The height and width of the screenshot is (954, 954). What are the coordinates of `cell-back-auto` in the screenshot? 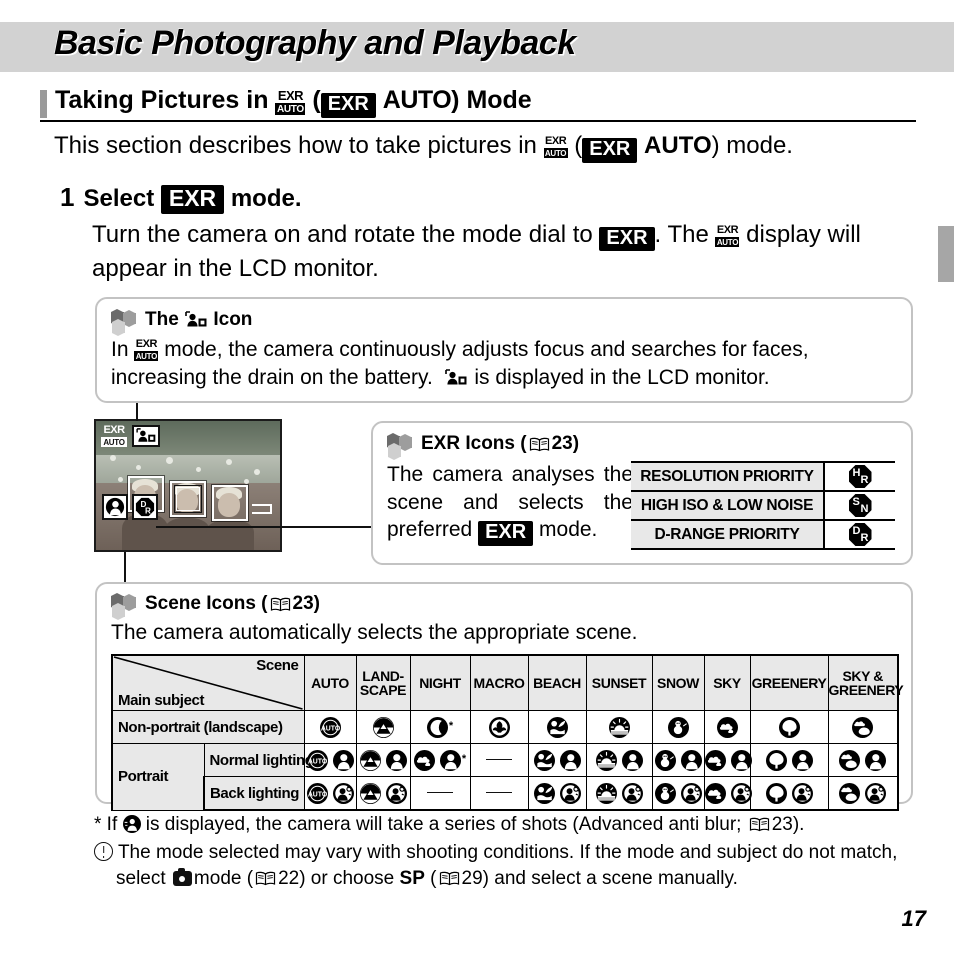 It's located at (330, 793).